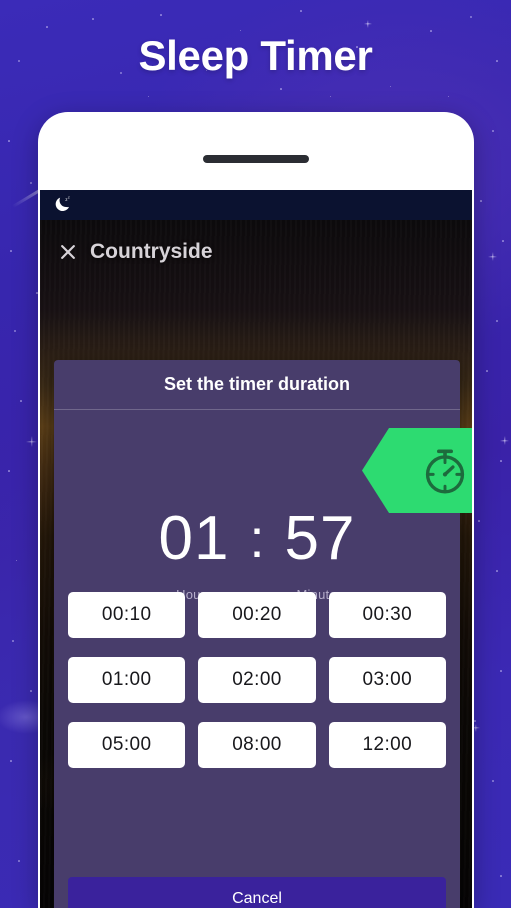 Image resolution: width=511 pixels, height=908 pixels. What do you see at coordinates (68, 252) in the screenshot?
I see `close-icon` at bounding box center [68, 252].